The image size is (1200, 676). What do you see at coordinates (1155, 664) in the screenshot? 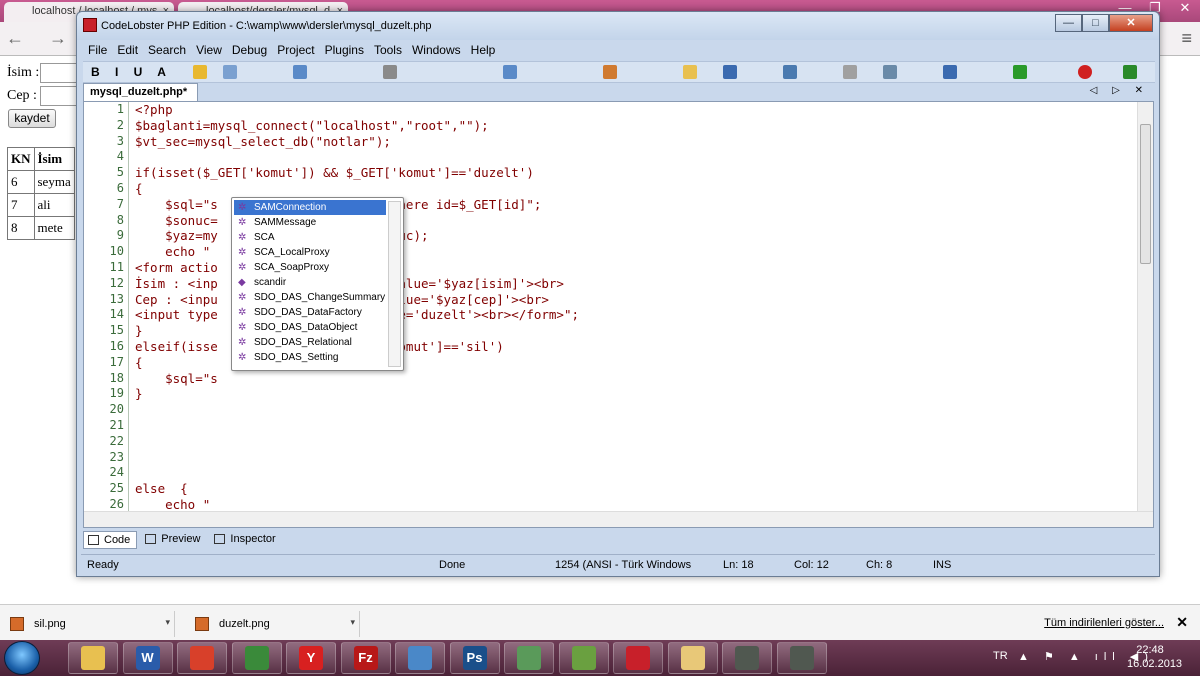
I see `clock-date: 16.02.2013` at bounding box center [1155, 664].